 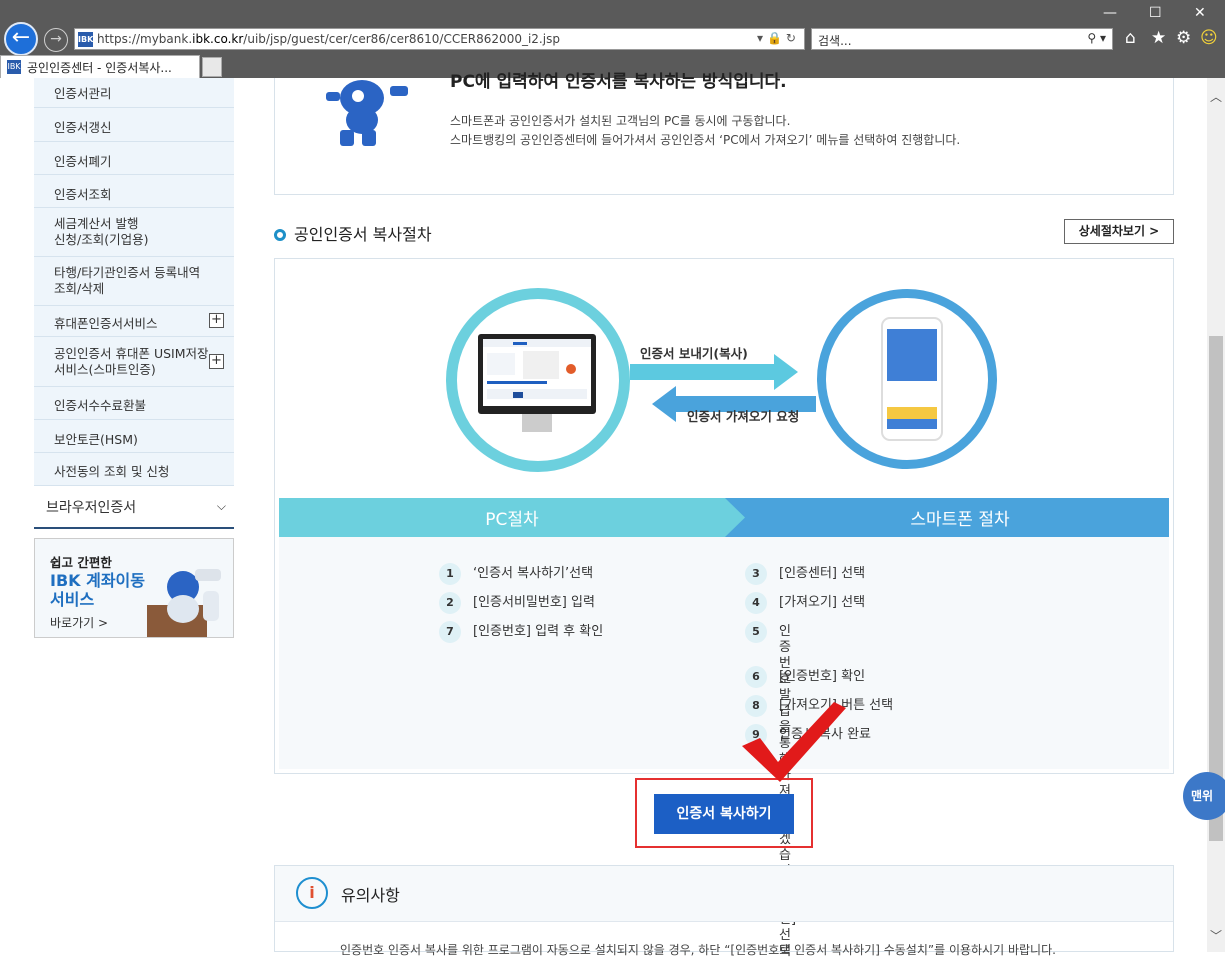 I want to click on sidebar-item-other-bank-cert: 타행/타기관인증서 등록내역 조회/삭제, so click(x=134, y=281).